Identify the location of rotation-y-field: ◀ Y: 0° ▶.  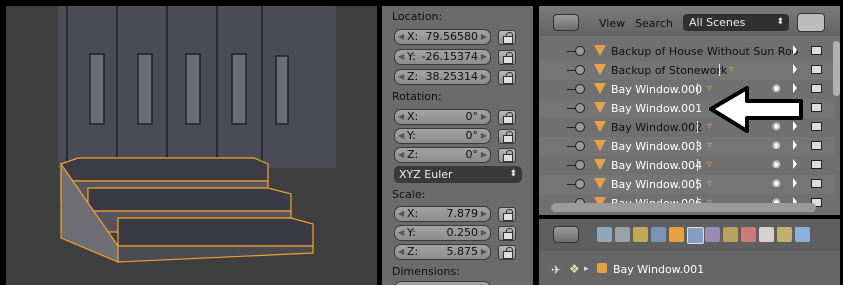
(442, 136).